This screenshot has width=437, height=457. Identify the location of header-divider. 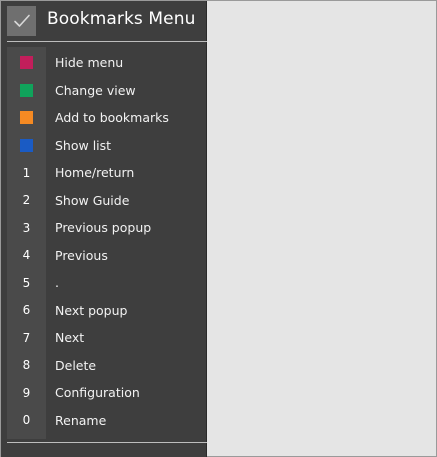
(107, 41).